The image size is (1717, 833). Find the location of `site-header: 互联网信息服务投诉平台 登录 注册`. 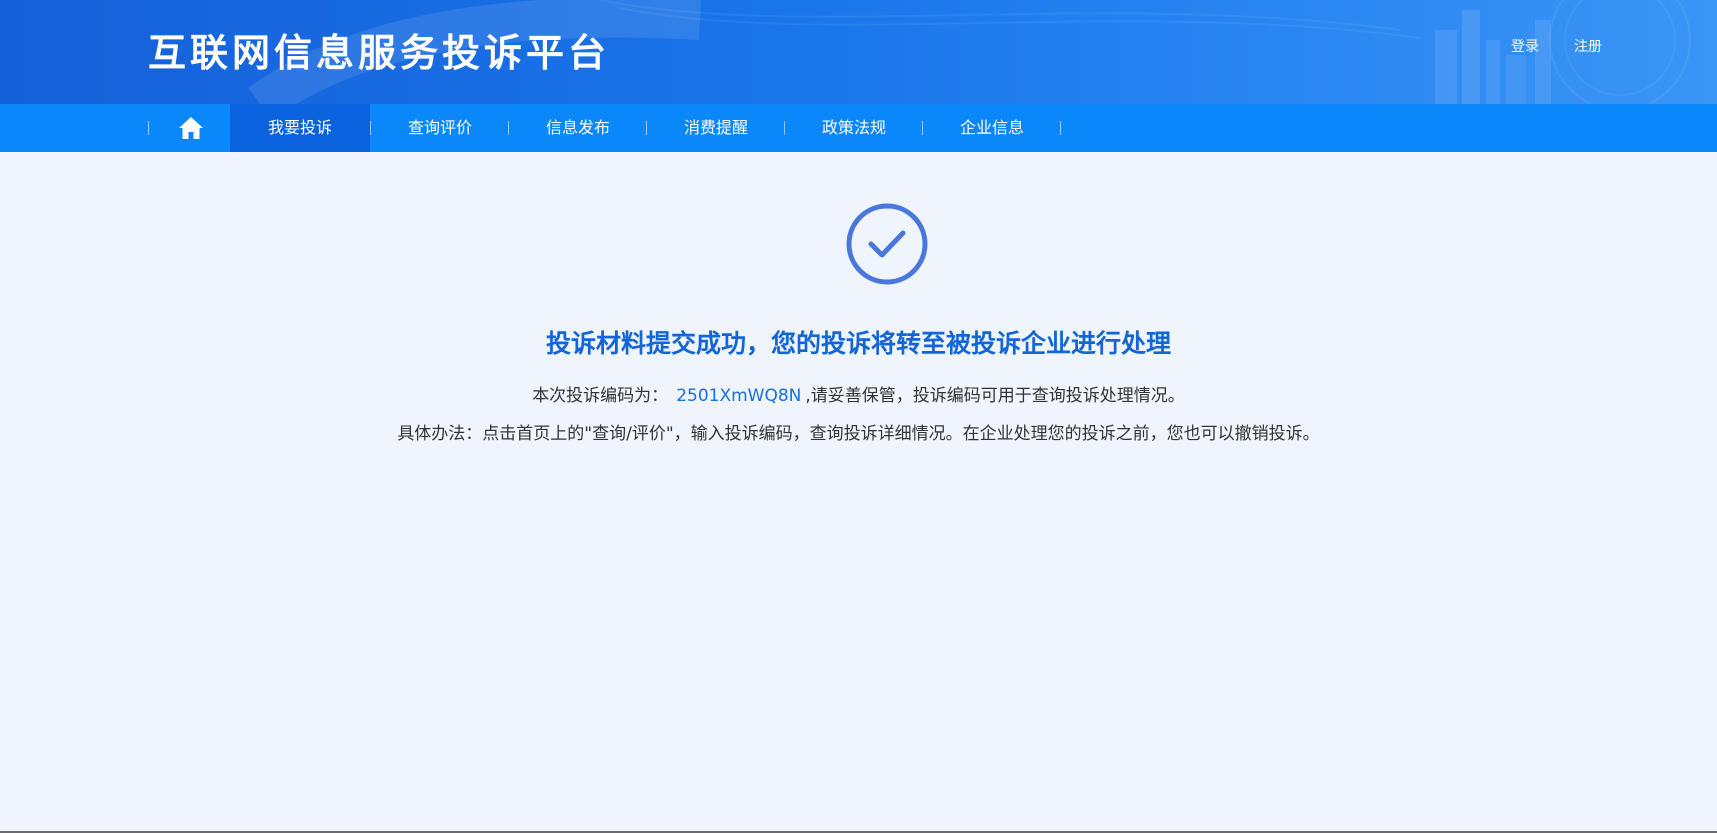

site-header: 互联网信息服务投诉平台 登录 注册 is located at coordinates (858, 52).